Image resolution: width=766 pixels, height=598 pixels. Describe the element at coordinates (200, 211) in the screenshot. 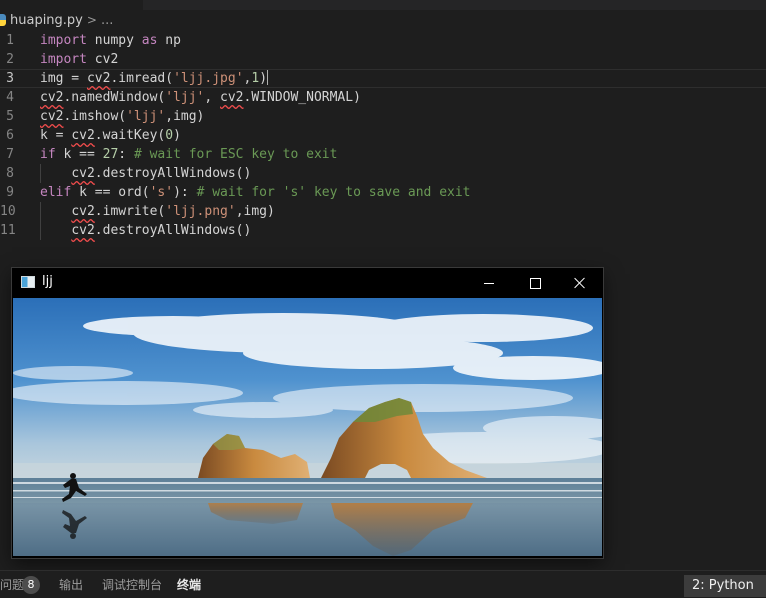

I see `code-token: 'ljj.png'` at that location.